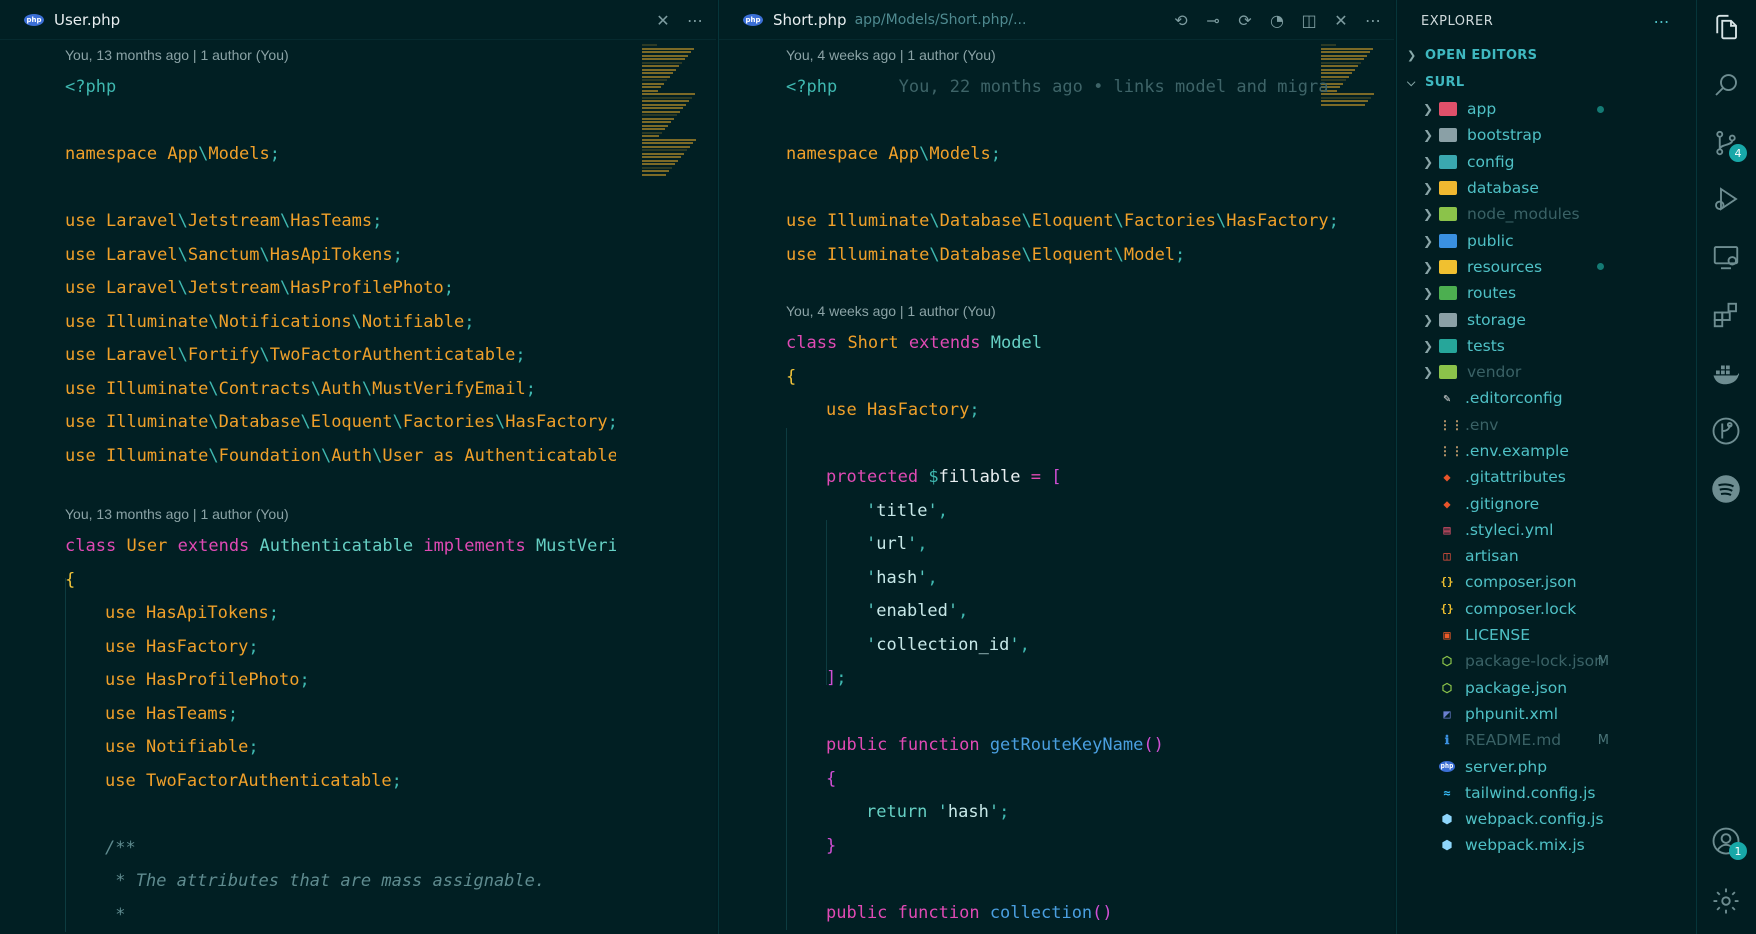  I want to click on folder-config: ❯ config, so click(1546, 162).